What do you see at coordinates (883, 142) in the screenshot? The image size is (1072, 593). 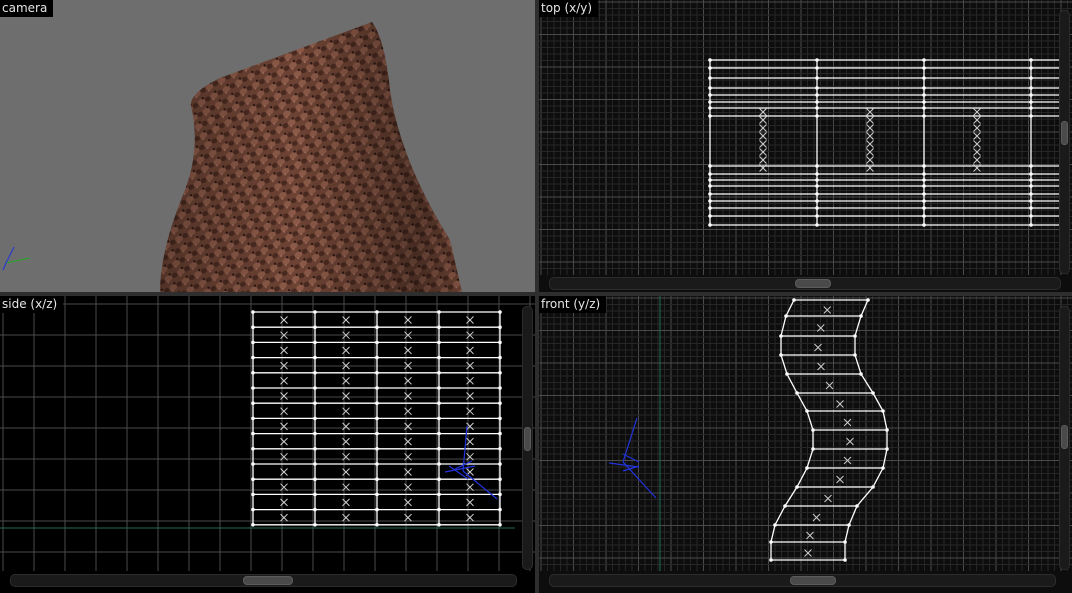 I see `top-wireframe` at bounding box center [883, 142].